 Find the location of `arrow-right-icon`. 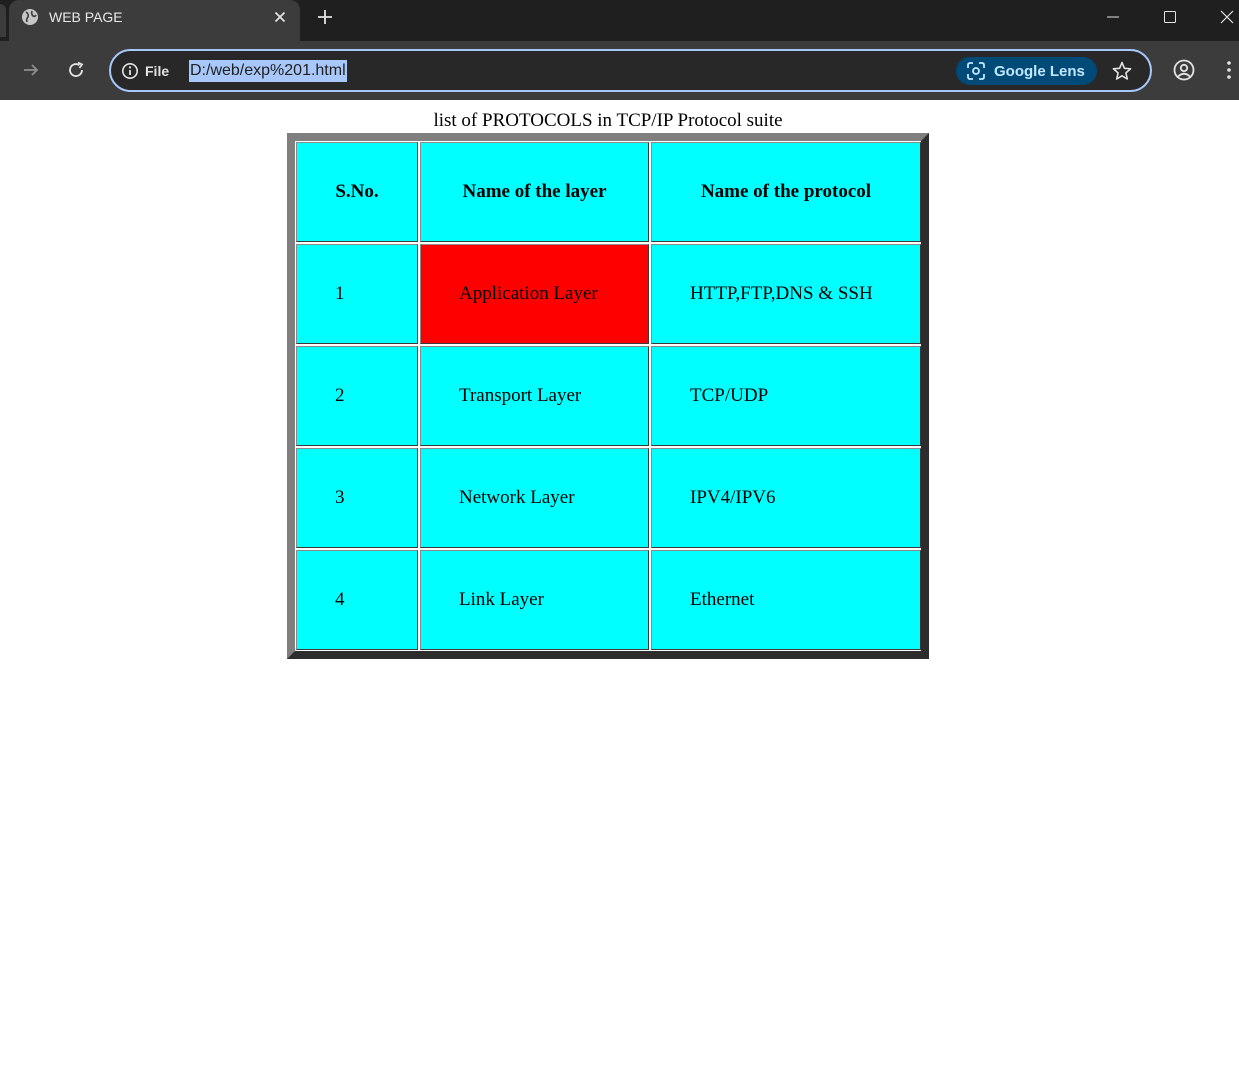

arrow-right-icon is located at coordinates (31, 70).